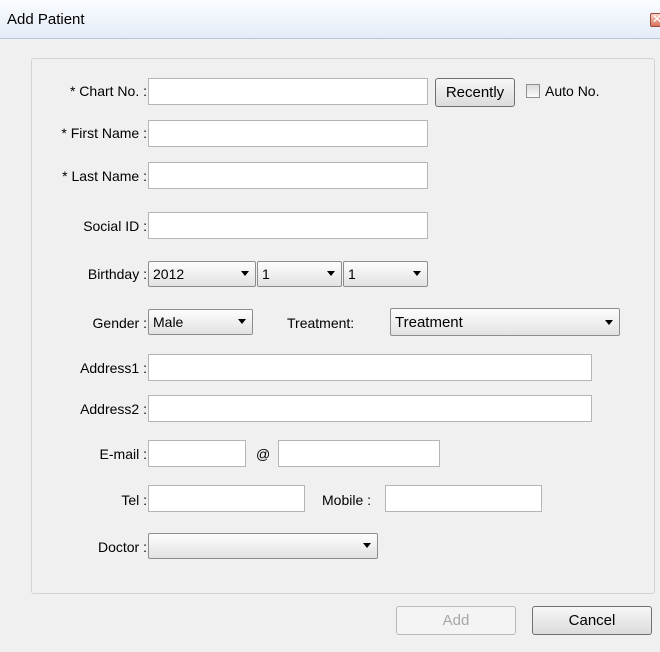 This screenshot has width=660, height=652. I want to click on address1-input, so click(370, 367).